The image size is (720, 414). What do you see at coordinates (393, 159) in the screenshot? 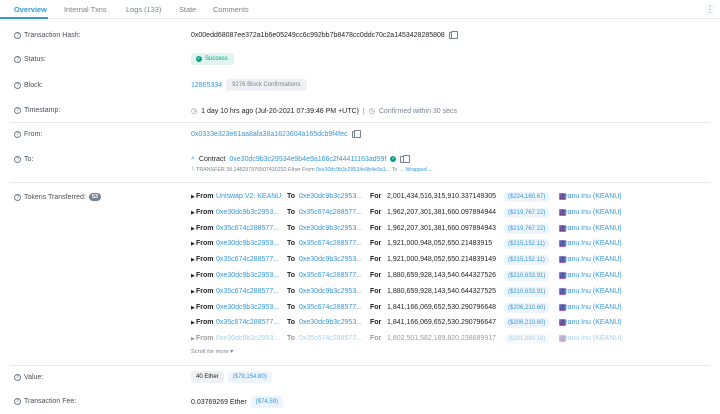
I see `verified-check-icon: ✓` at bounding box center [393, 159].